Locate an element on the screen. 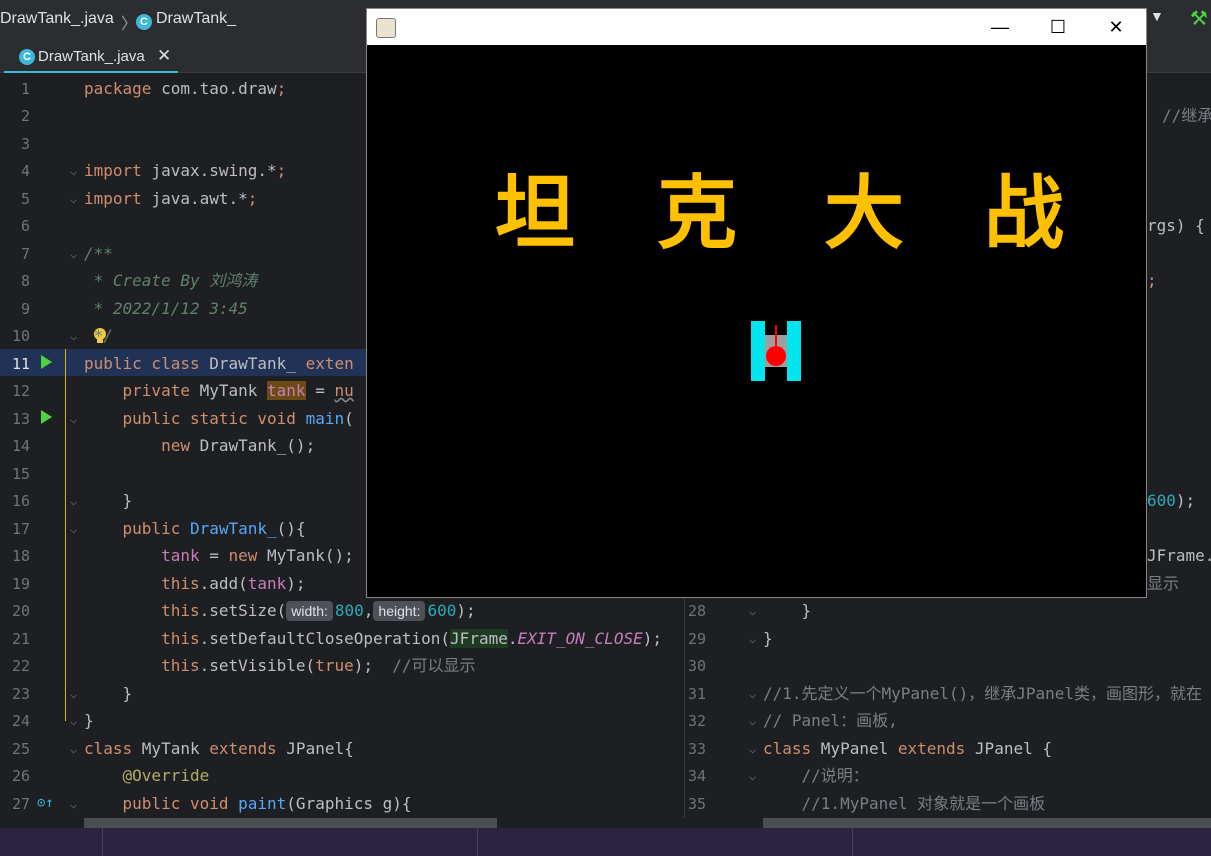 This screenshot has width=1211, height=856. title-char: 坦 is located at coordinates (535, 215).